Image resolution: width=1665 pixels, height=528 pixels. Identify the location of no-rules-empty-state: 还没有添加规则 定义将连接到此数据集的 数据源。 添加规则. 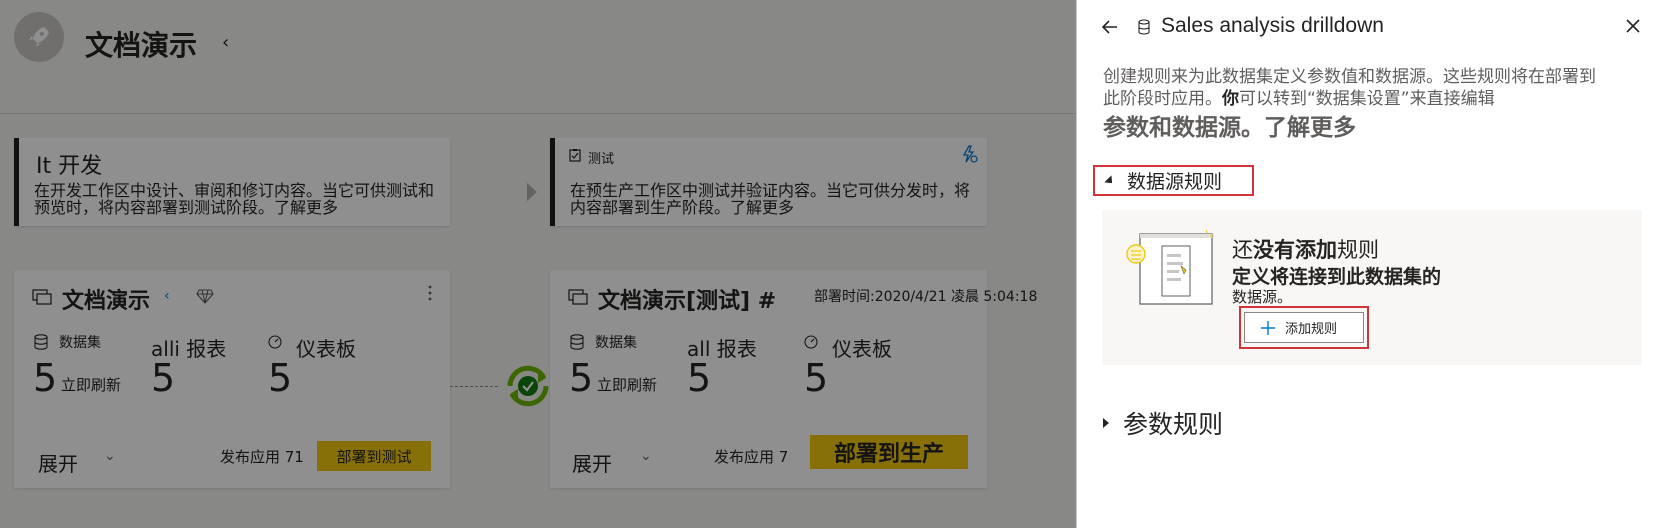
(1372, 287).